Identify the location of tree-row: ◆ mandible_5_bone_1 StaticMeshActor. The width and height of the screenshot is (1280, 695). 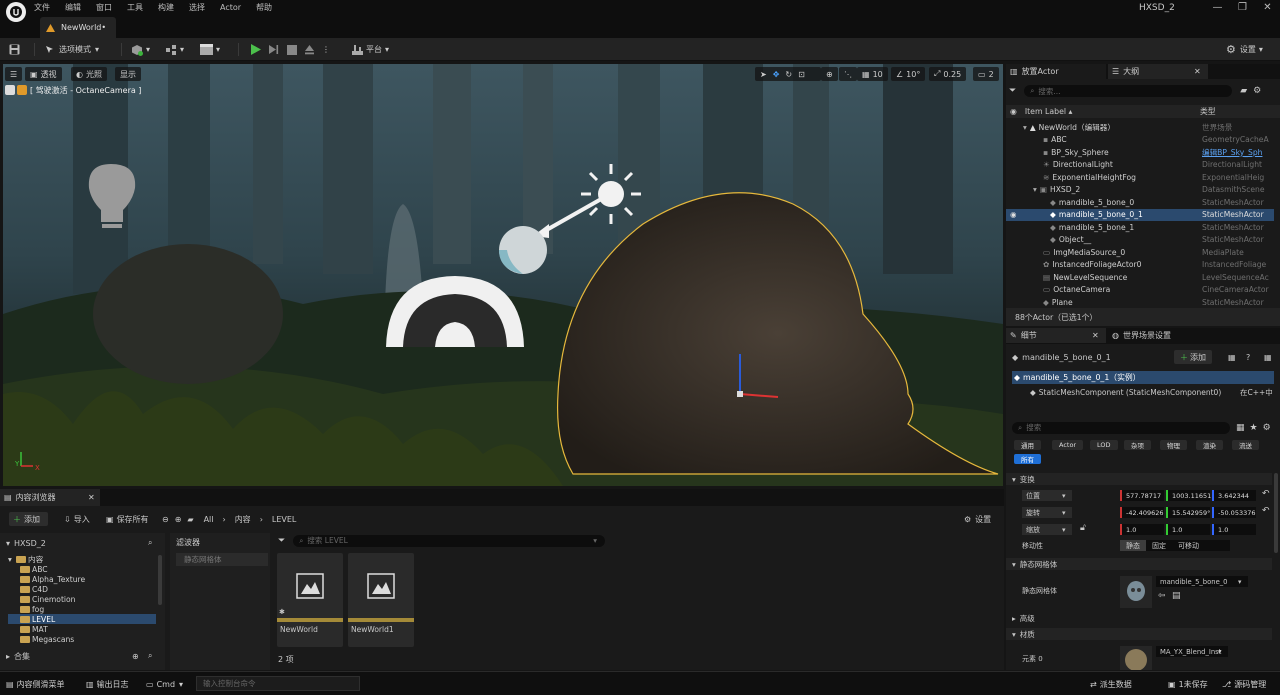
(1140, 227).